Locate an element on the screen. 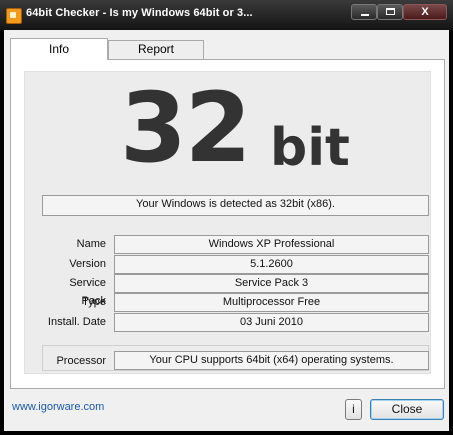  bitness-number: 32 is located at coordinates (186, 128).